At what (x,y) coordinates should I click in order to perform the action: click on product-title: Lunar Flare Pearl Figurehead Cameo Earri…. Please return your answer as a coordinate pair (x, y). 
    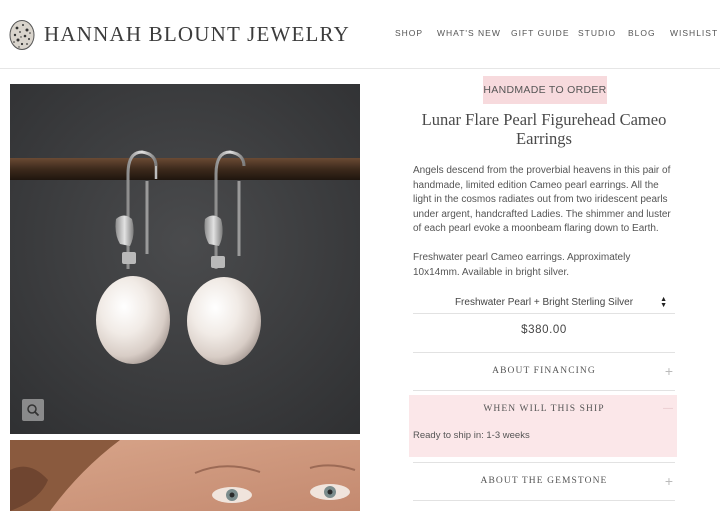
    Looking at the image, I should click on (544, 129).